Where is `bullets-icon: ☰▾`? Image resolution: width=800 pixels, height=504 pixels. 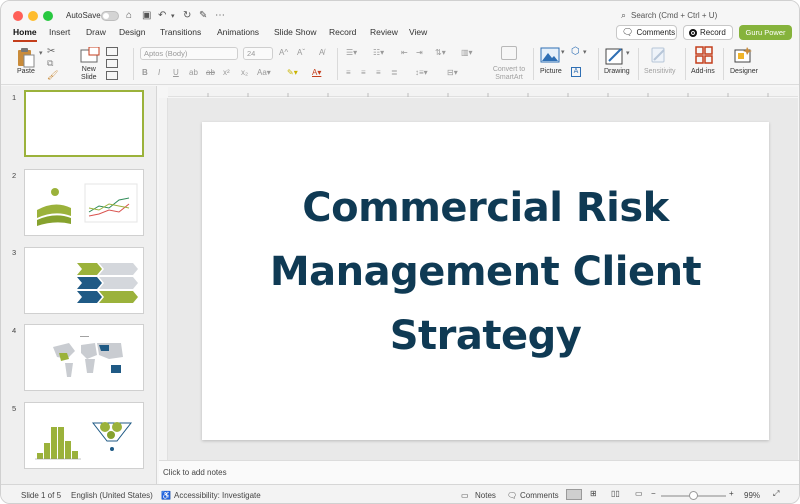
bullets-icon: ☰▾ is located at coordinates (351, 52).